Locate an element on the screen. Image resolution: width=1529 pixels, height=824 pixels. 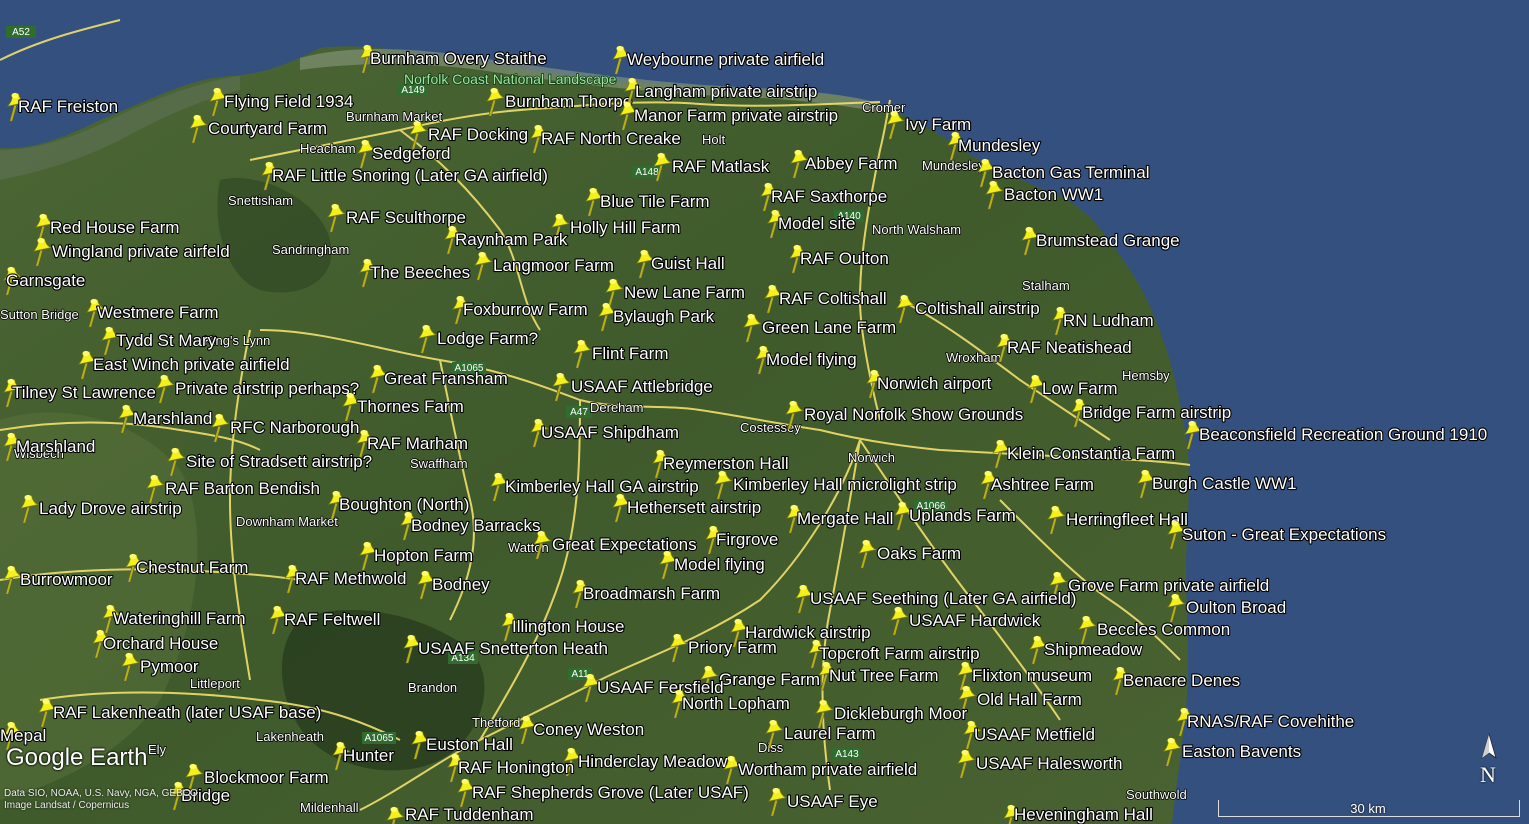
placemark-label: The Beeches is located at coordinates (420, 272).